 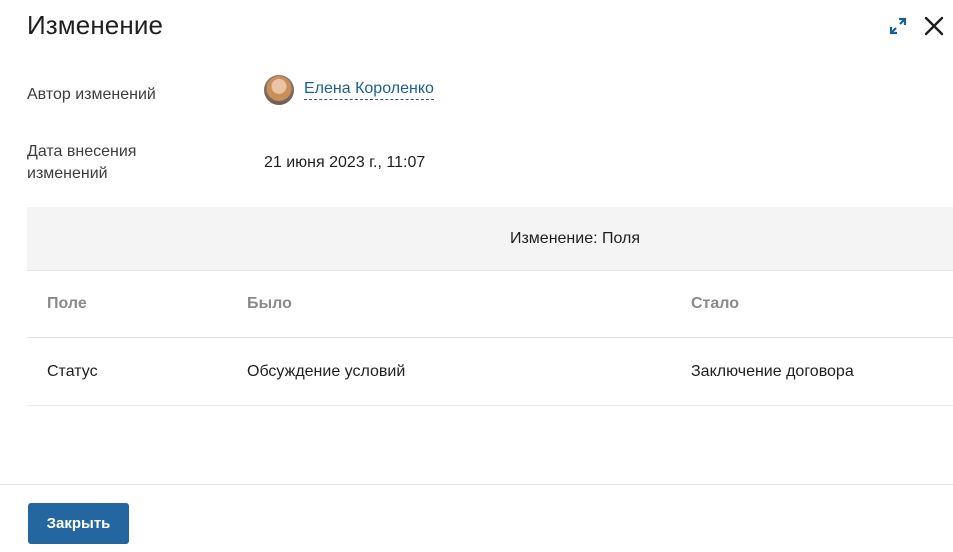 What do you see at coordinates (490, 239) in the screenshot?
I see `changes-section-title: Изменение: Поля` at bounding box center [490, 239].